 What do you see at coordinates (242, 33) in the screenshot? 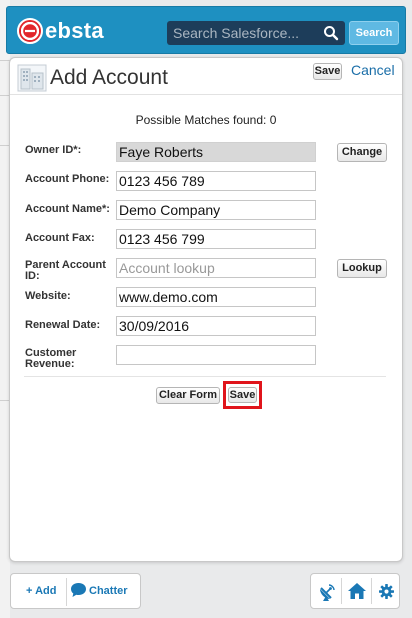
I see `search-input` at bounding box center [242, 33].